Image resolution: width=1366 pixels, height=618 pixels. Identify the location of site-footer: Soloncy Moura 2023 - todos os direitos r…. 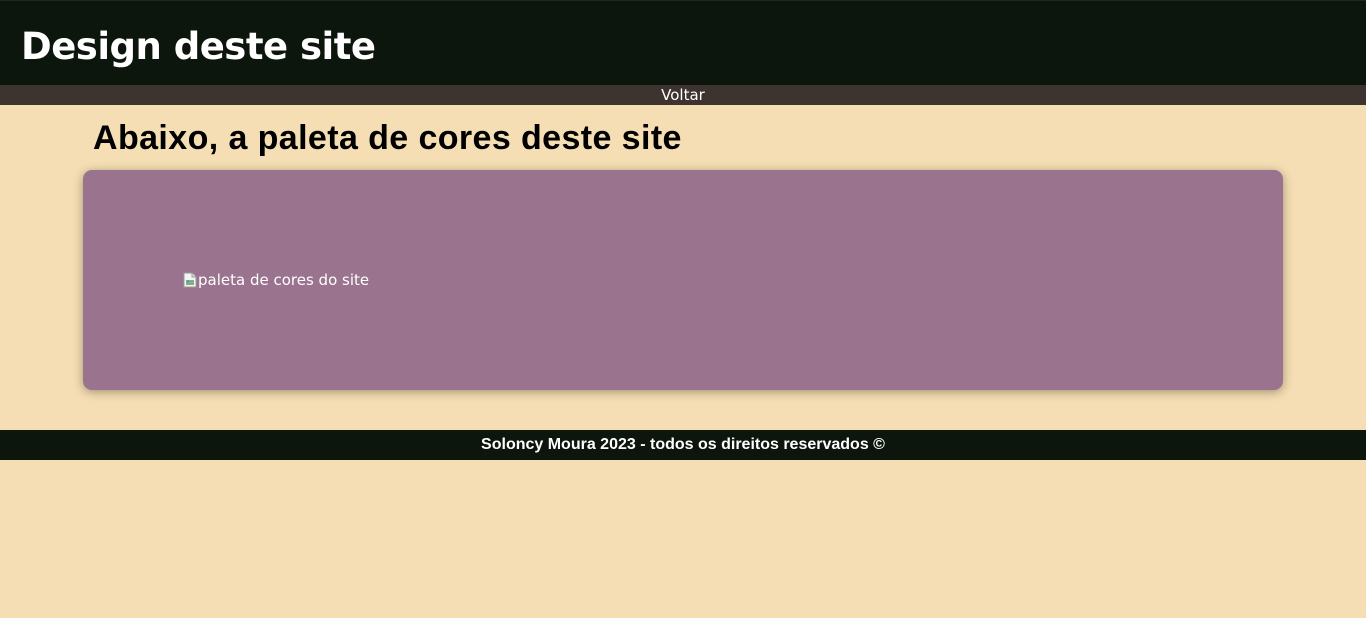
(683, 445).